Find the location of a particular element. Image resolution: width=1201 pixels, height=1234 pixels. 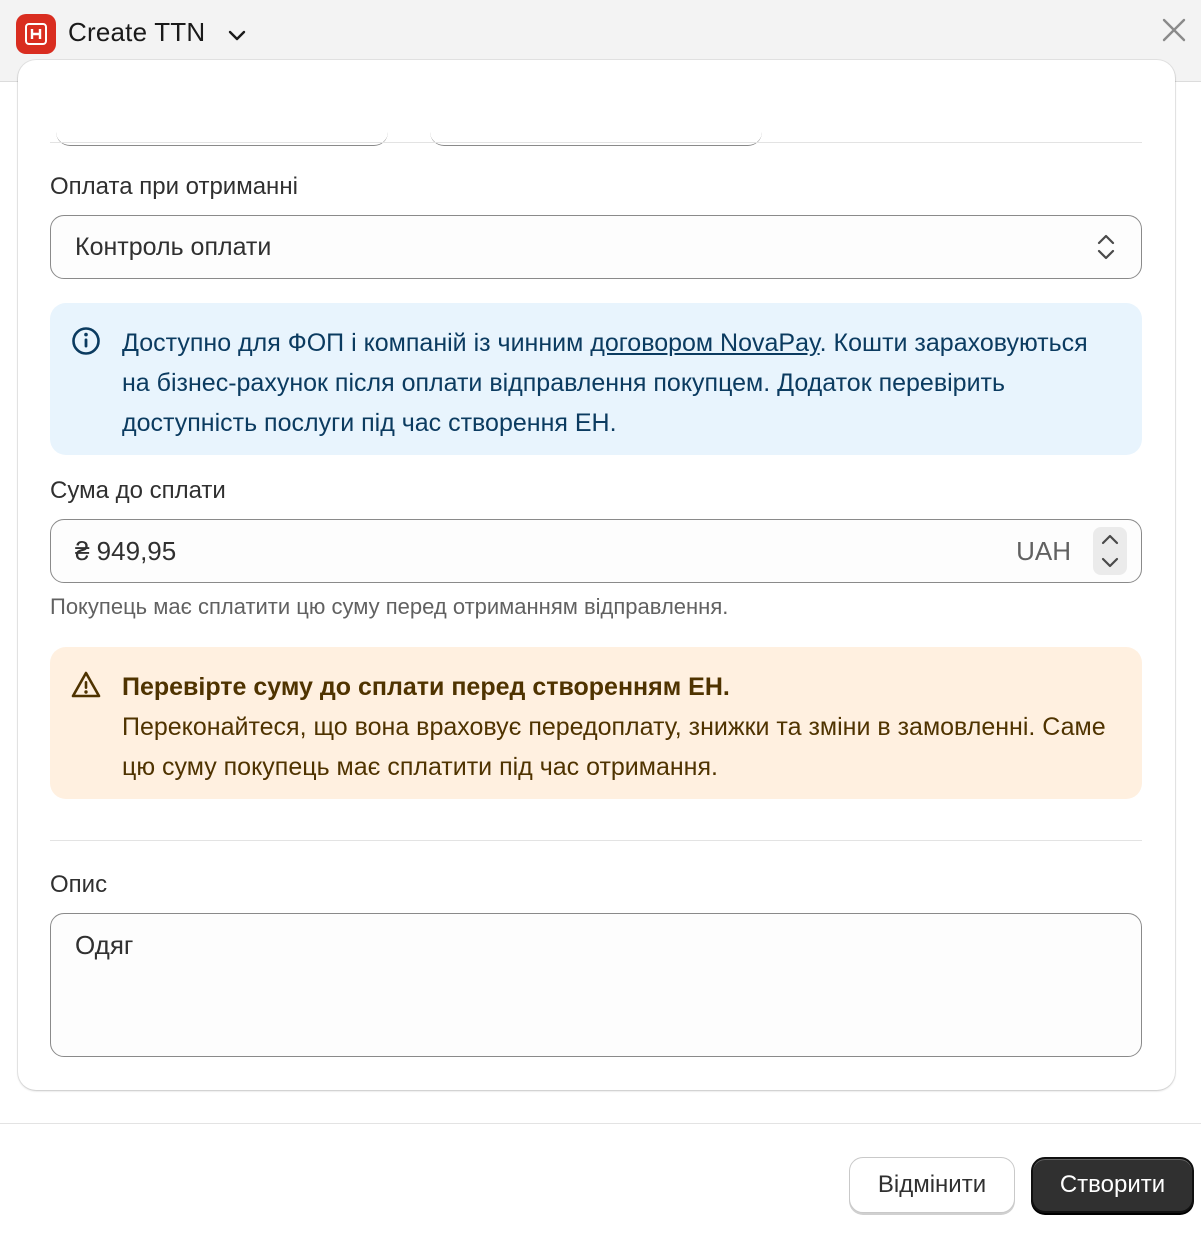

close-icon is located at coordinates (1174, 30).